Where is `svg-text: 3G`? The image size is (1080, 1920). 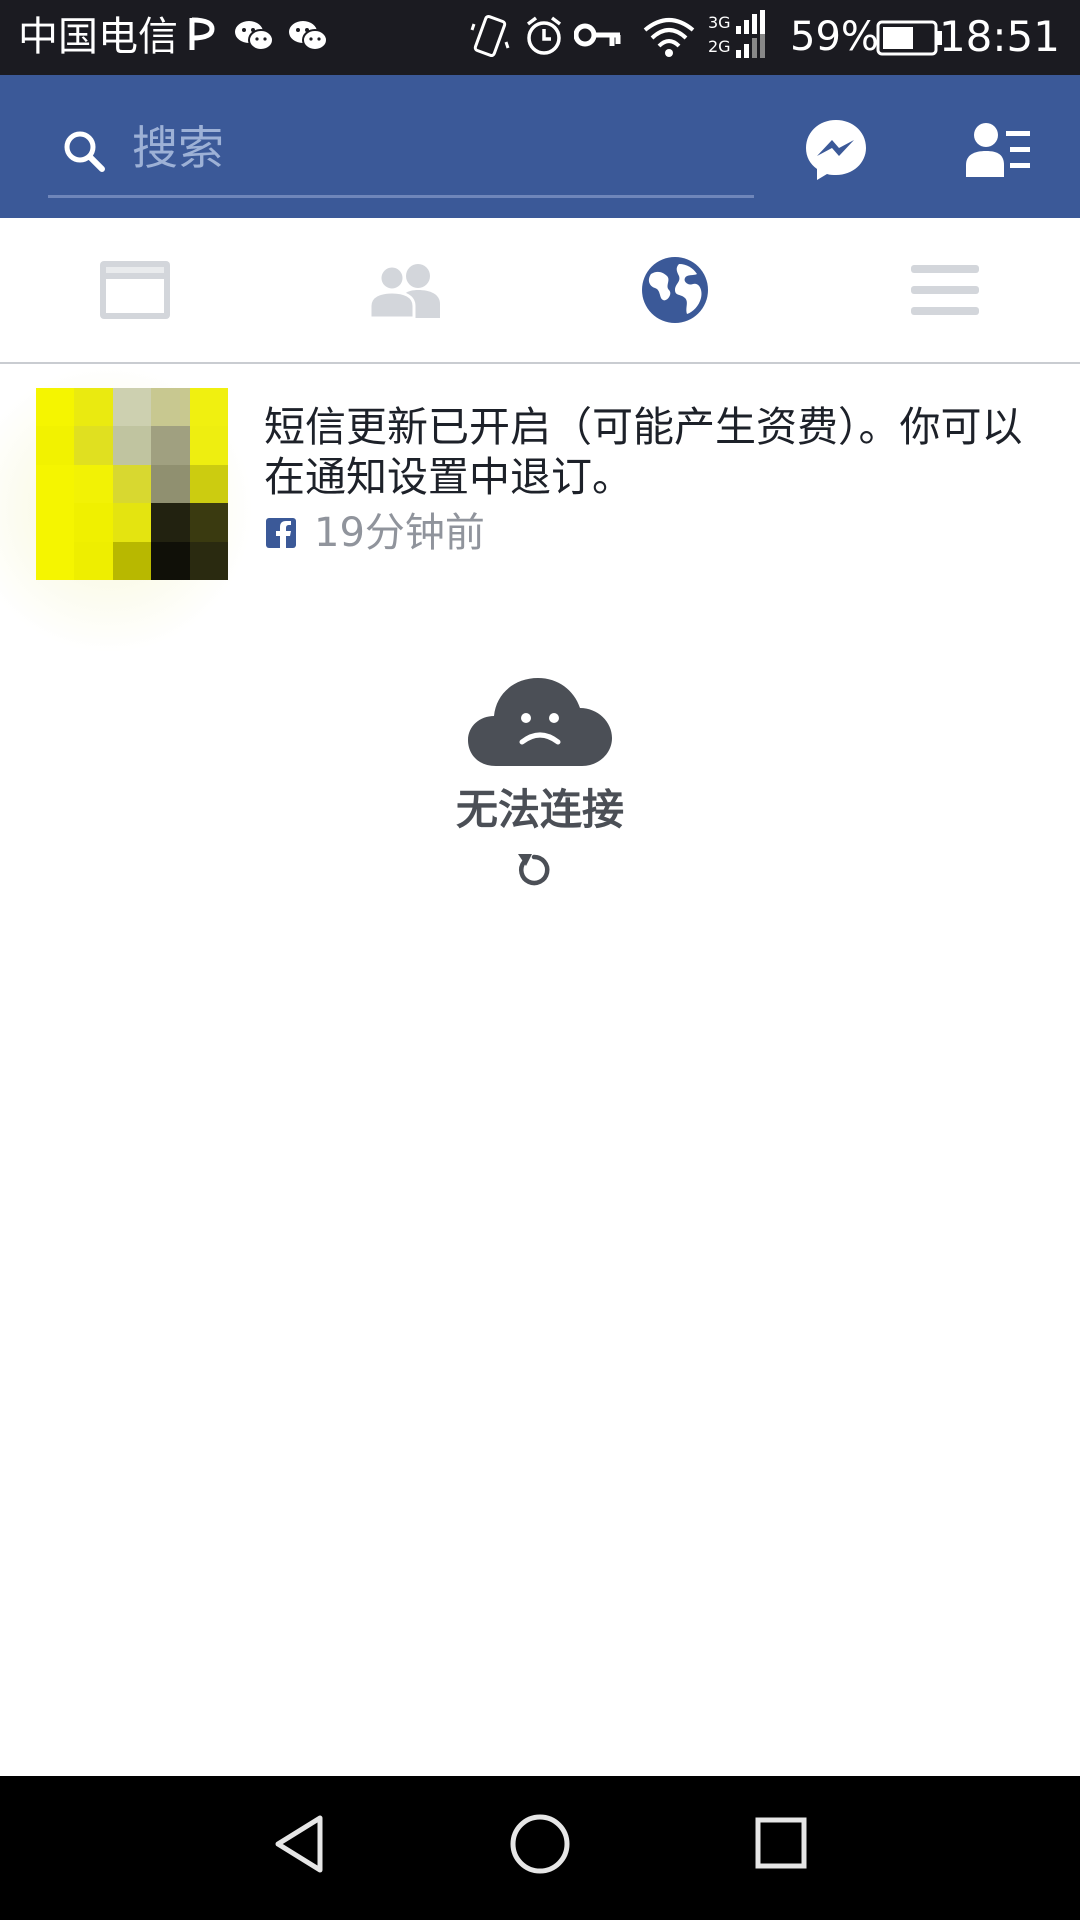 svg-text: 3G is located at coordinates (719, 22).